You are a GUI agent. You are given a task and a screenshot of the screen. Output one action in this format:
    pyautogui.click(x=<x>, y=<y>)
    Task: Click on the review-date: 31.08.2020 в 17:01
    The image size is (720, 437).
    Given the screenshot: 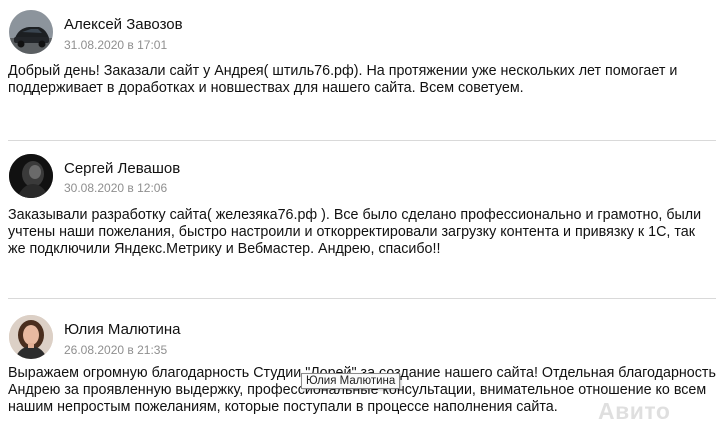 What is the action you would take?
    pyautogui.click(x=116, y=45)
    